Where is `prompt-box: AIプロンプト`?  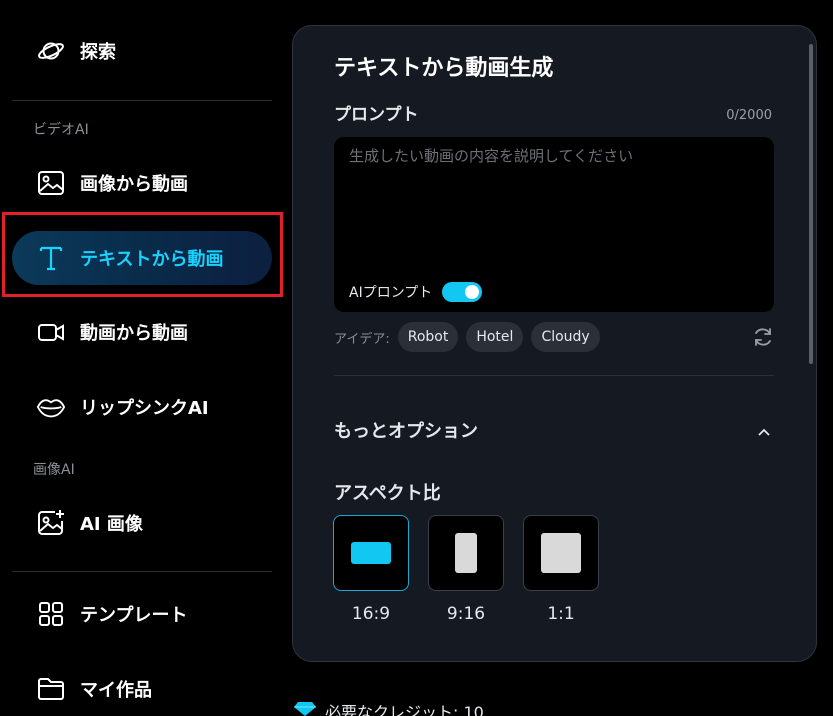
prompt-box: AIプロンプト is located at coordinates (554, 224).